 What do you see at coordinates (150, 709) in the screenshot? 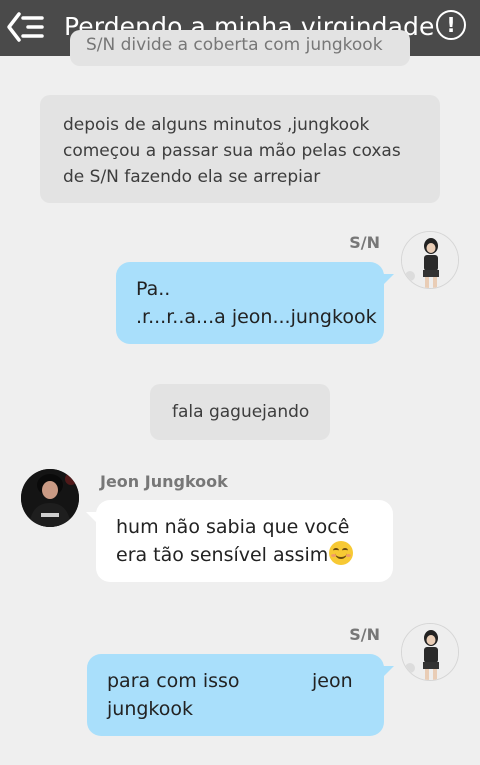
I see `message-text-line: jungkook` at bounding box center [150, 709].